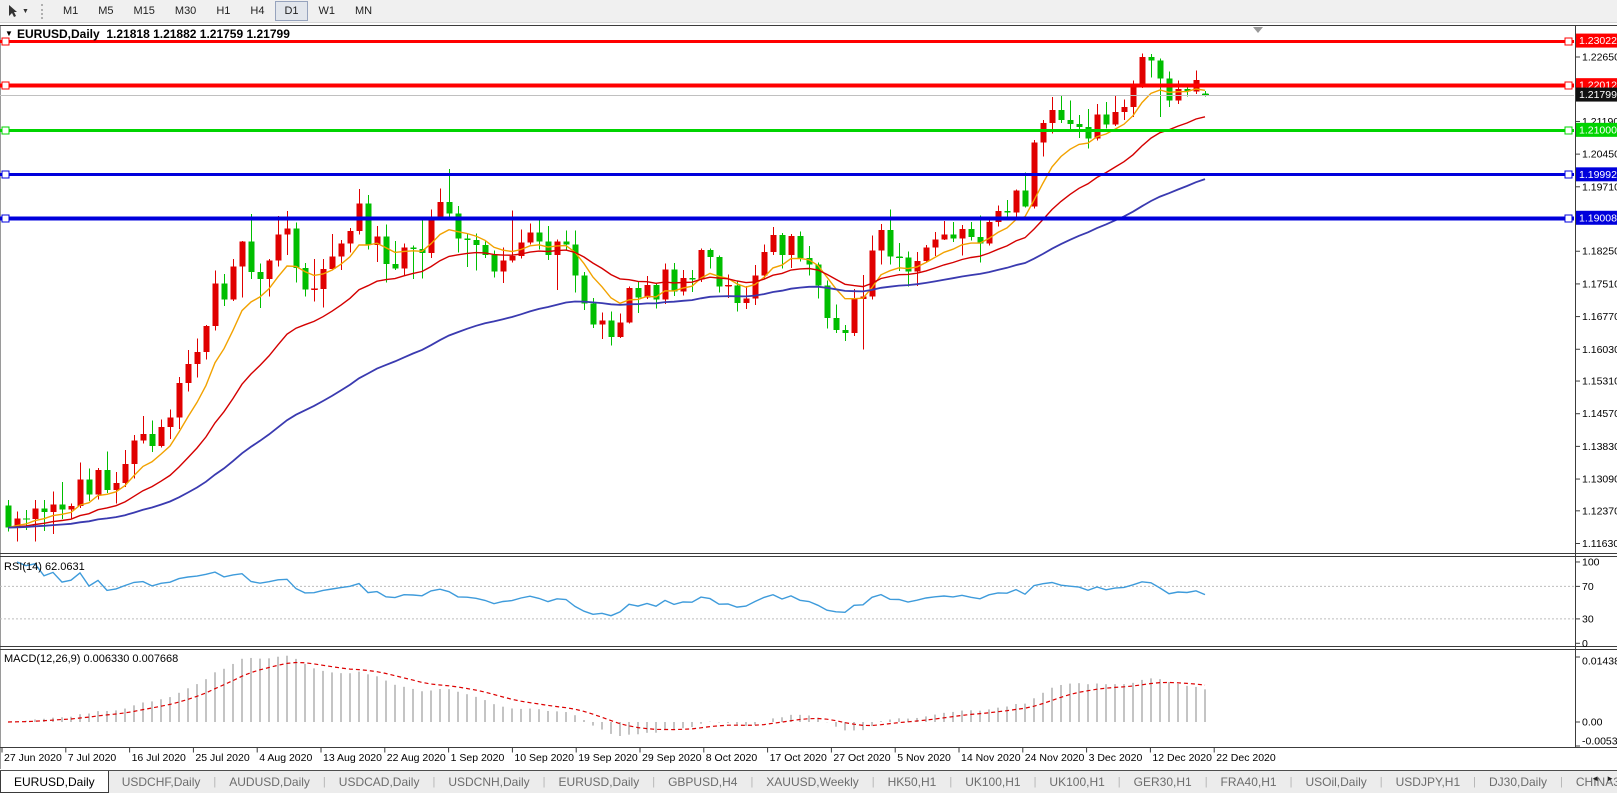  I want to click on svg-text: 100, so click(1591, 563).